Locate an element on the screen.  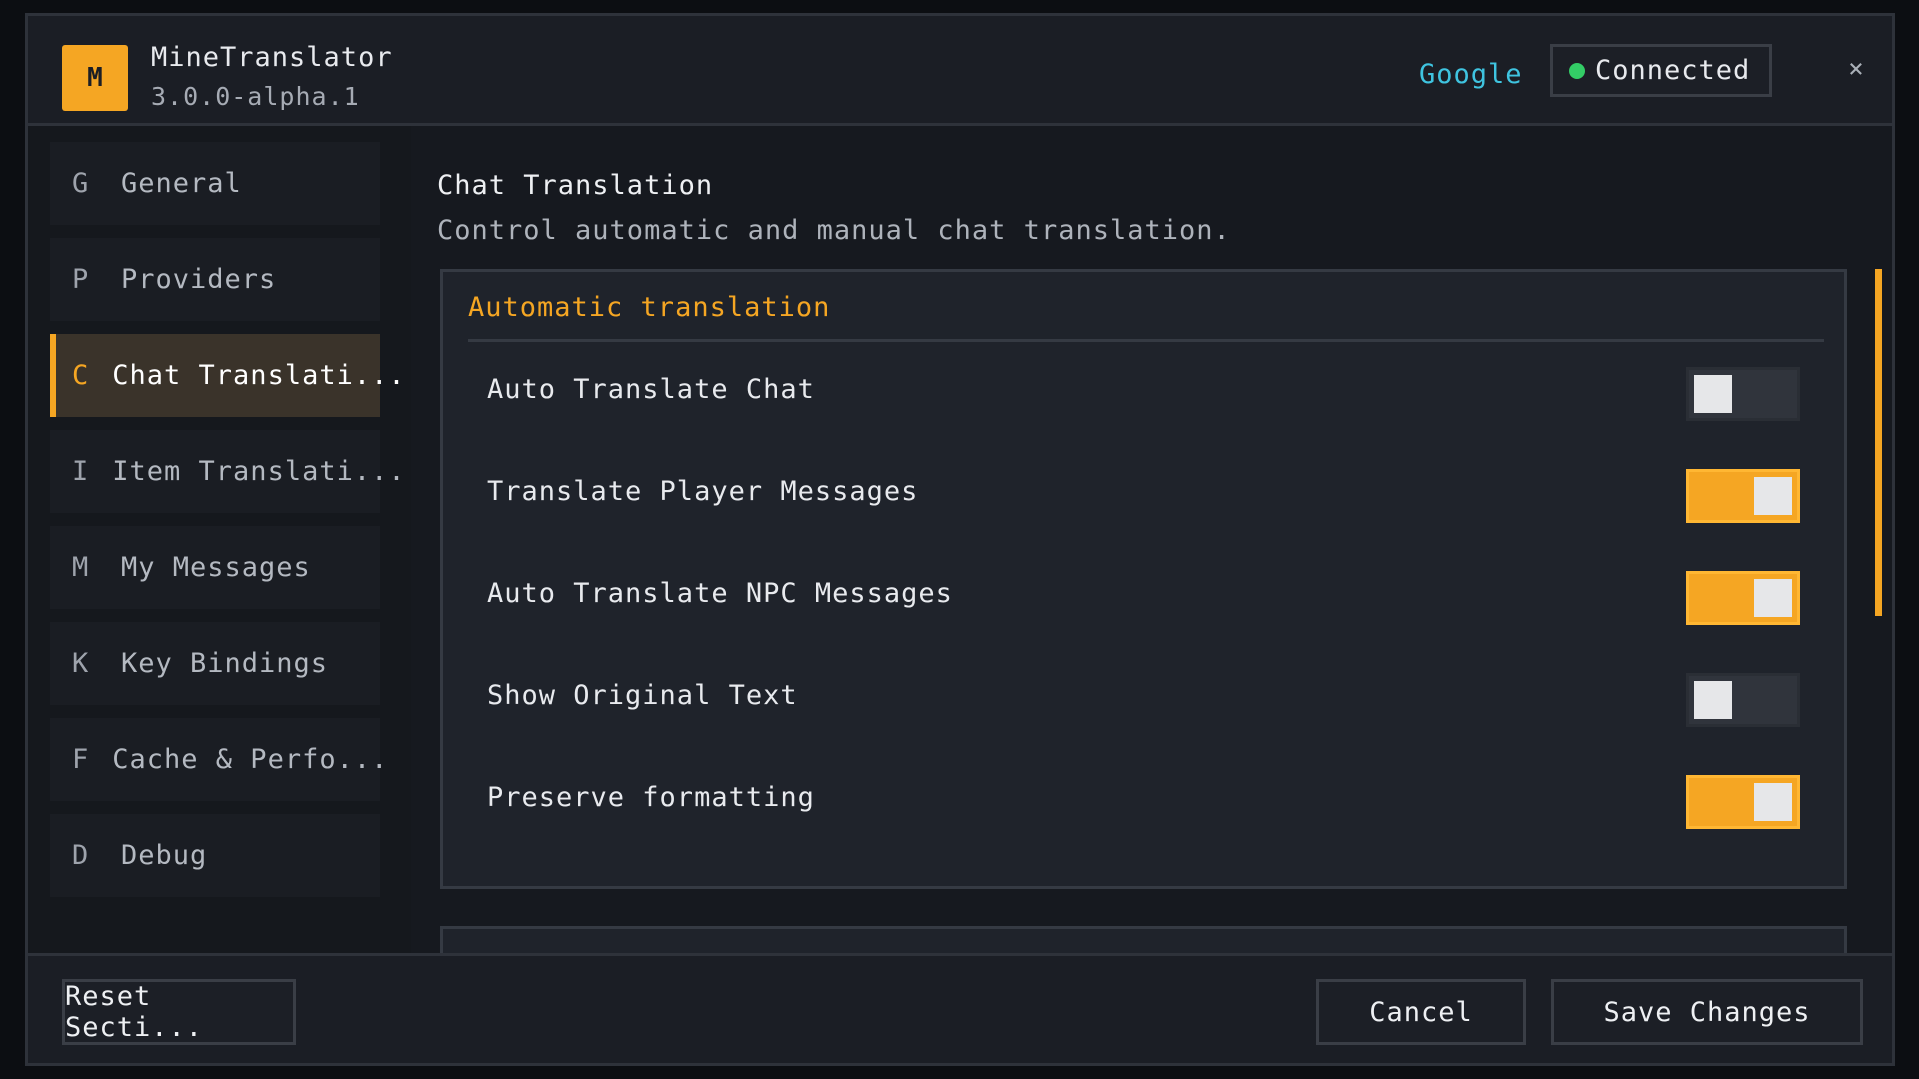
setting-label: Show Original Text is located at coordinates (642, 695).